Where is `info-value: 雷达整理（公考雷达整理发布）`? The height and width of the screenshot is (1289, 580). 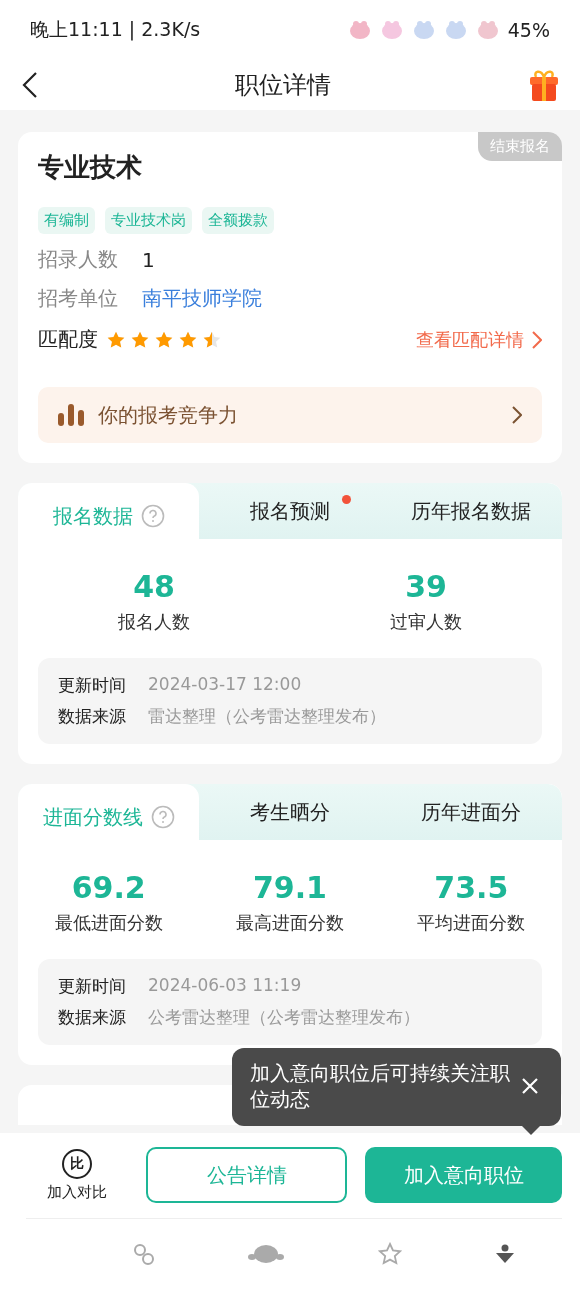
info-value: 雷达整理（公考雷达整理发布） is located at coordinates (267, 716).